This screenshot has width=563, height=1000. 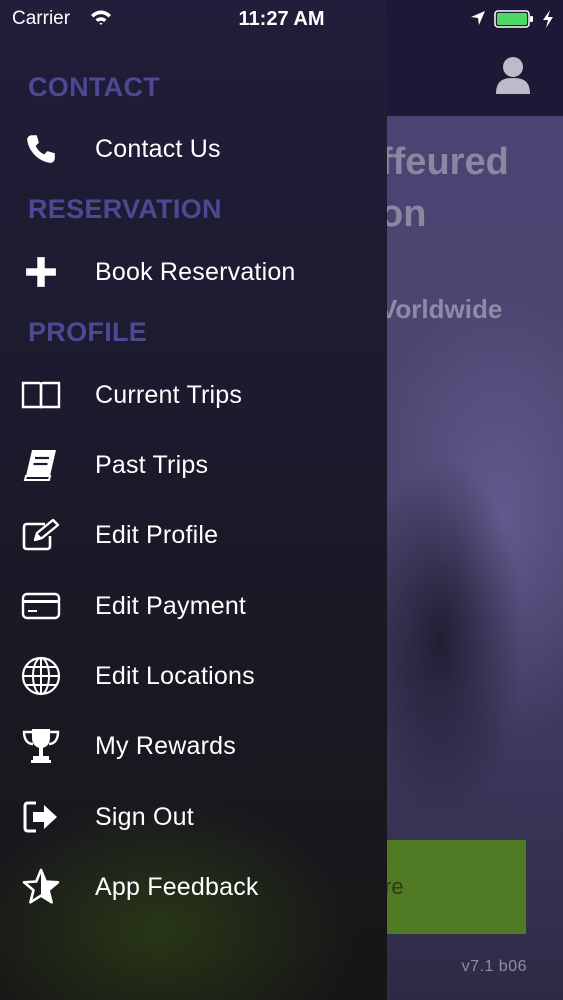 I want to click on menu-item-current-trips: Current Trips, so click(x=193, y=395).